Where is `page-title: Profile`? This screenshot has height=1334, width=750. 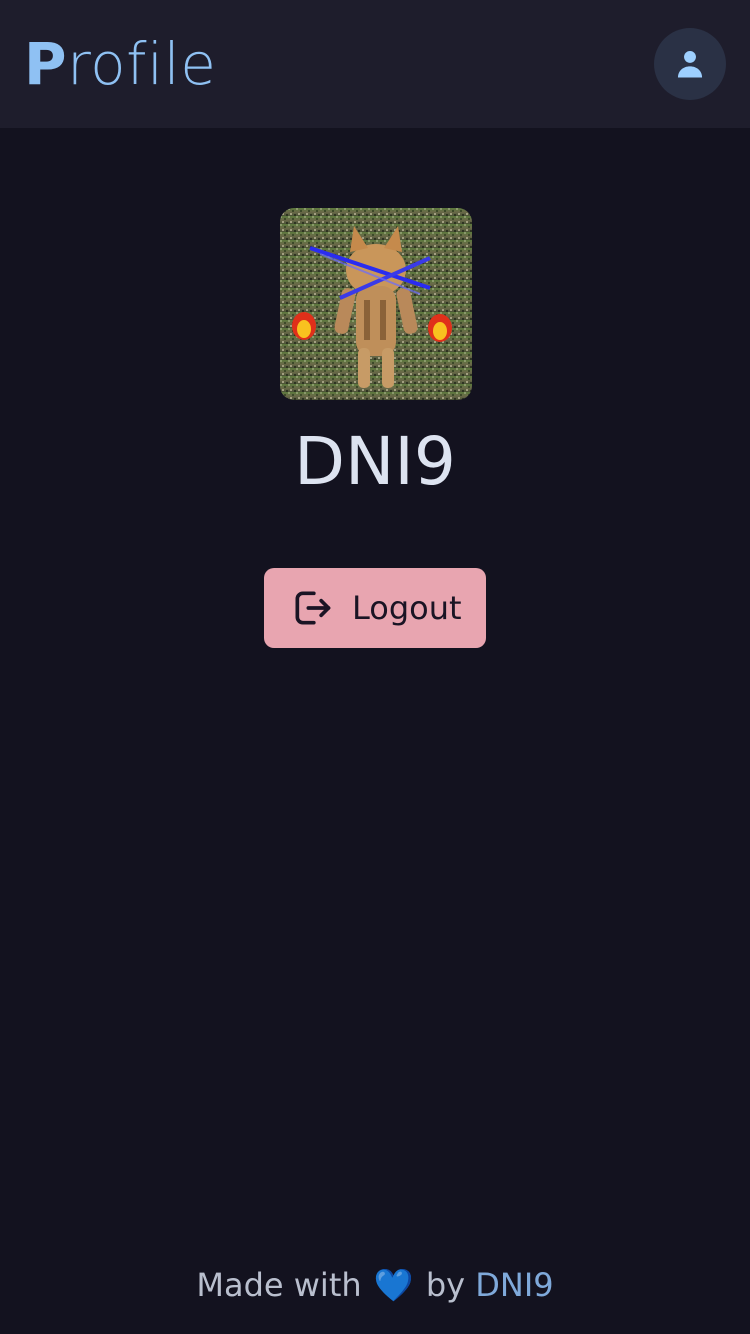
page-title: Profile is located at coordinates (120, 64).